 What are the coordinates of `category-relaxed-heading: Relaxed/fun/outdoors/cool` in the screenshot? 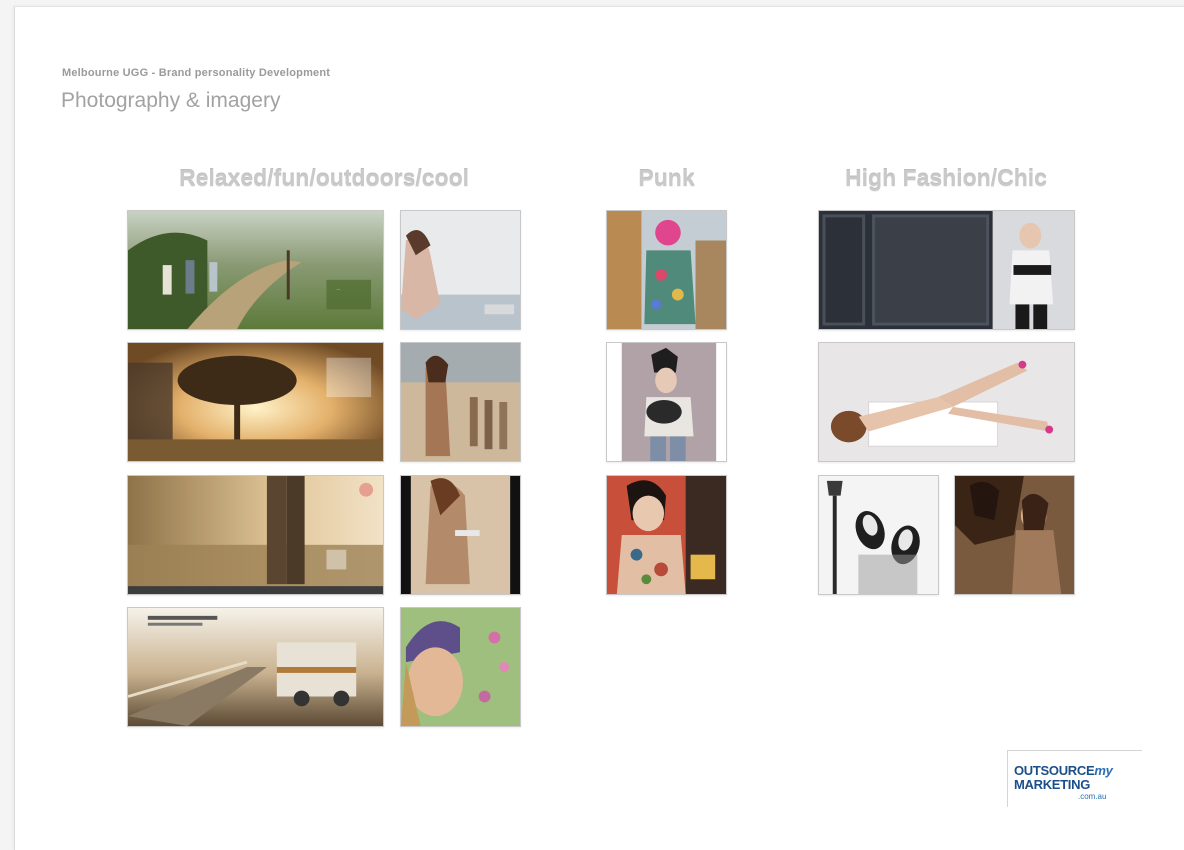 It's located at (324, 178).